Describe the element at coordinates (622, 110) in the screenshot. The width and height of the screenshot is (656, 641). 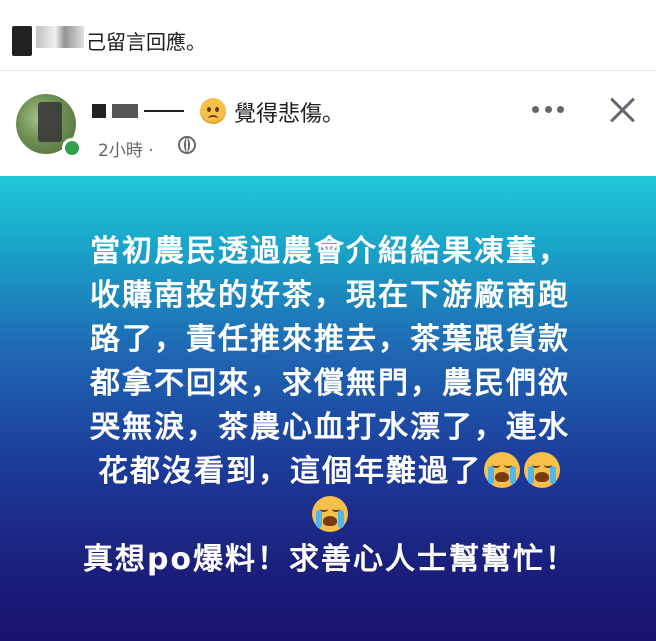
I see `close-icon` at that location.